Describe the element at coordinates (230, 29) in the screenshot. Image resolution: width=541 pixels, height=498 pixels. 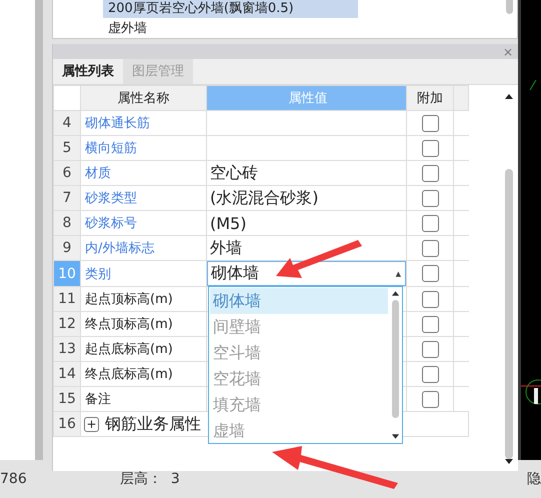
I see `list-item: 虚外墙` at that location.